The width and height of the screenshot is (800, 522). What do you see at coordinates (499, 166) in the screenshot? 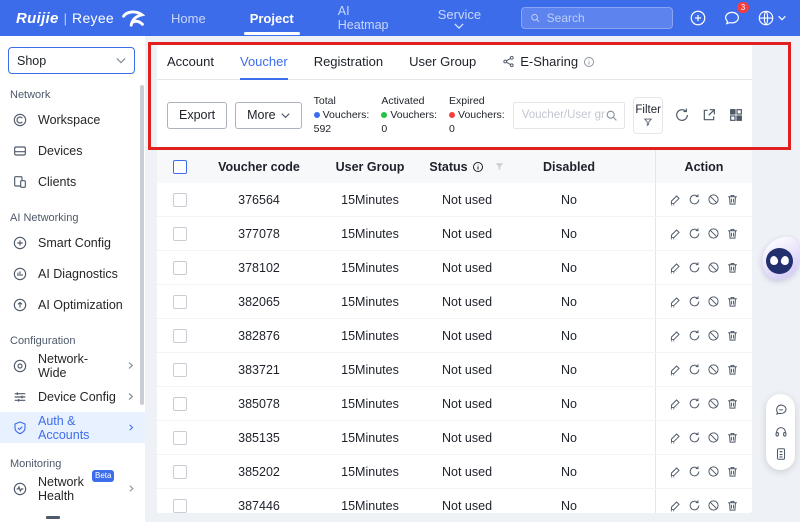
I see `funnel-icon` at bounding box center [499, 166].